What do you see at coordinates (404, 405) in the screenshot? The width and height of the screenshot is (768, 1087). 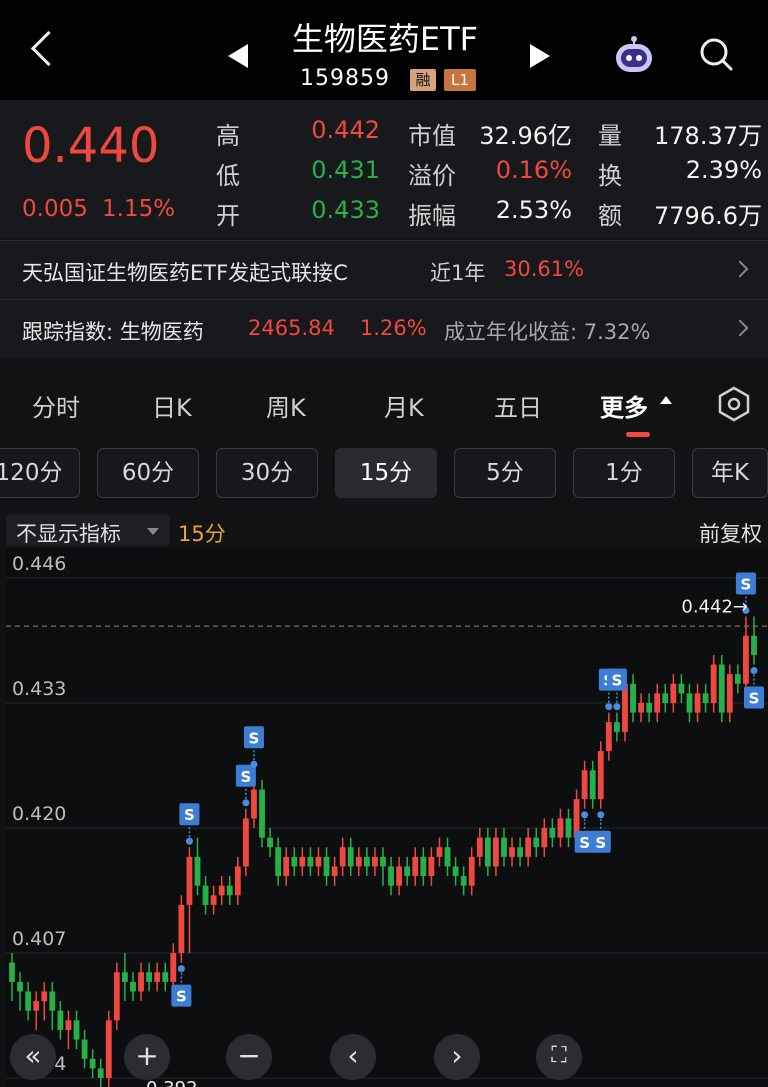 I see `tab-monthly-k: 月K` at bounding box center [404, 405].